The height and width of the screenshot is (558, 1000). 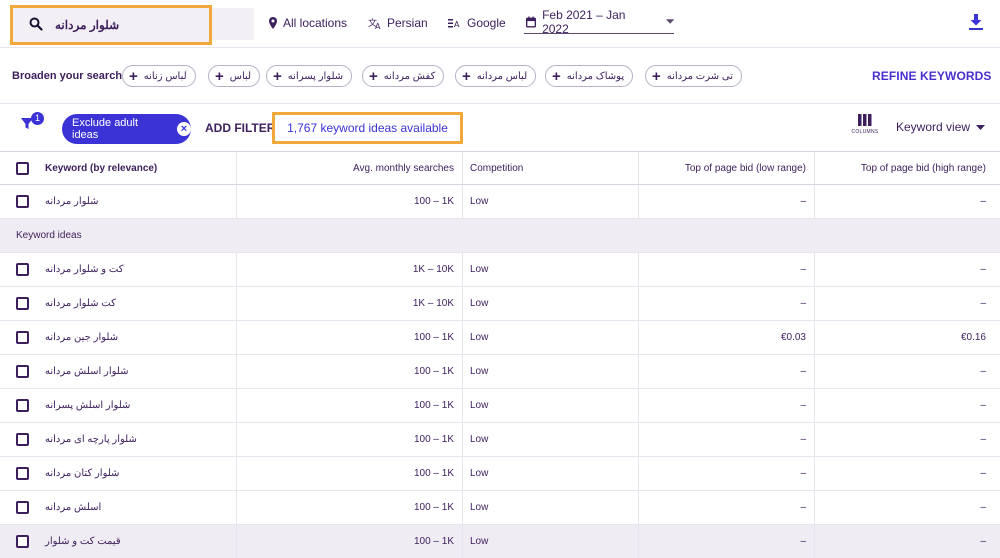 I want to click on header-keyword: Keyword (by relevance), so click(x=118, y=168).